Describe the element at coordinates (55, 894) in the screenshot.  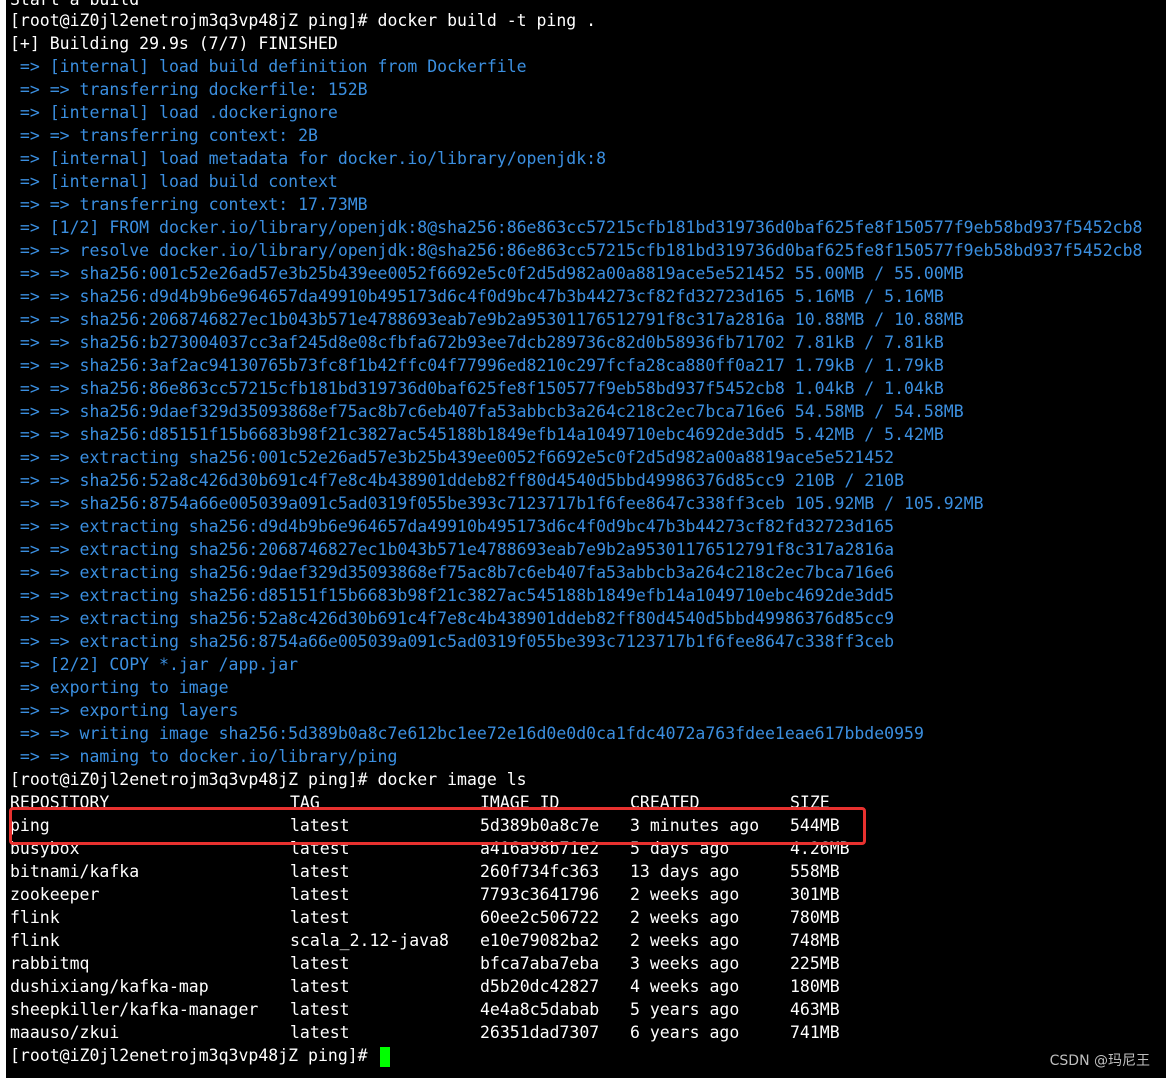
I see `cell-repository: zookeeper` at that location.